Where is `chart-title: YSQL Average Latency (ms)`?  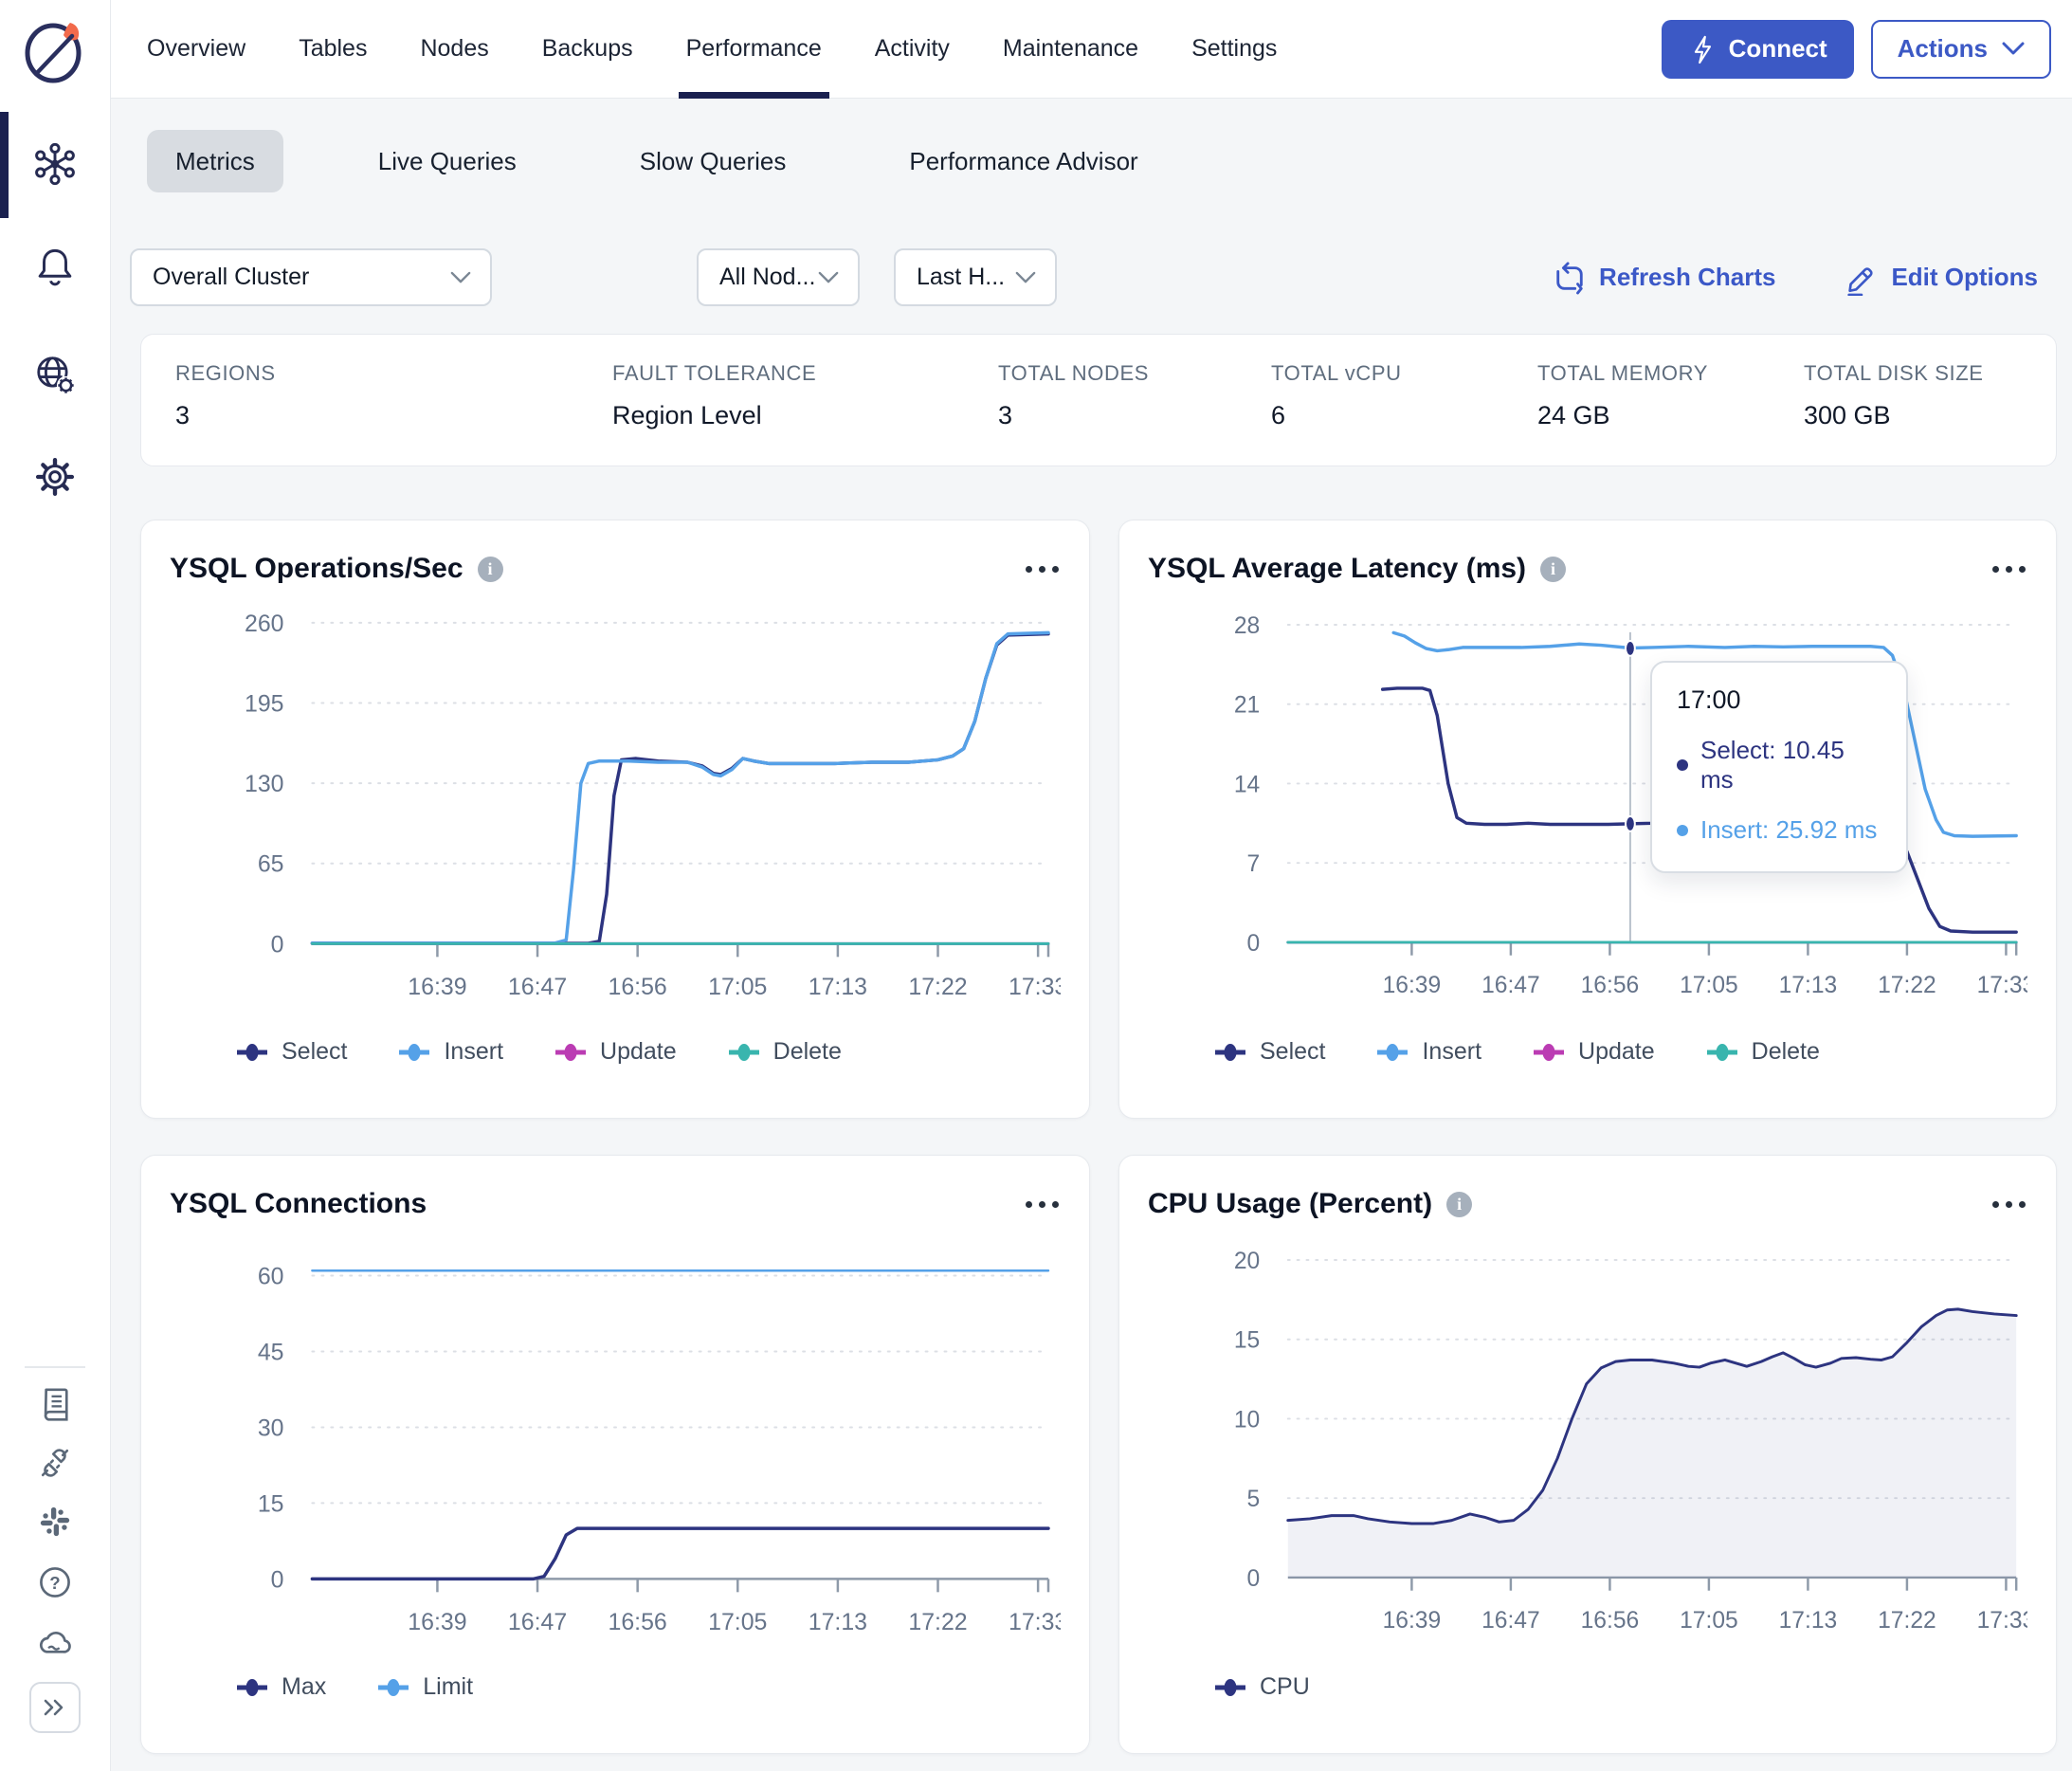 chart-title: YSQL Average Latency (ms) is located at coordinates (1337, 569).